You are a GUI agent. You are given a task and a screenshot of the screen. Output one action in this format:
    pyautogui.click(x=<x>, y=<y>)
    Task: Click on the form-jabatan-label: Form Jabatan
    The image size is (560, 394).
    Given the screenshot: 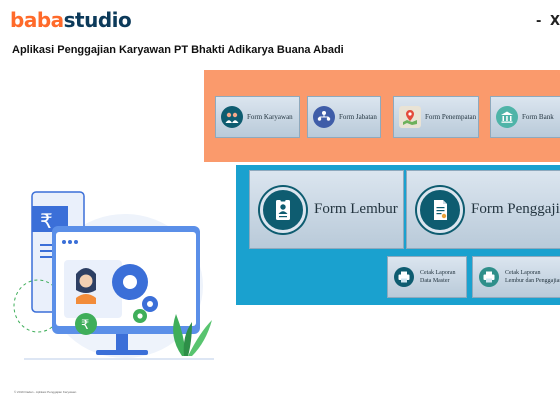 What is the action you would take?
    pyautogui.click(x=358, y=117)
    